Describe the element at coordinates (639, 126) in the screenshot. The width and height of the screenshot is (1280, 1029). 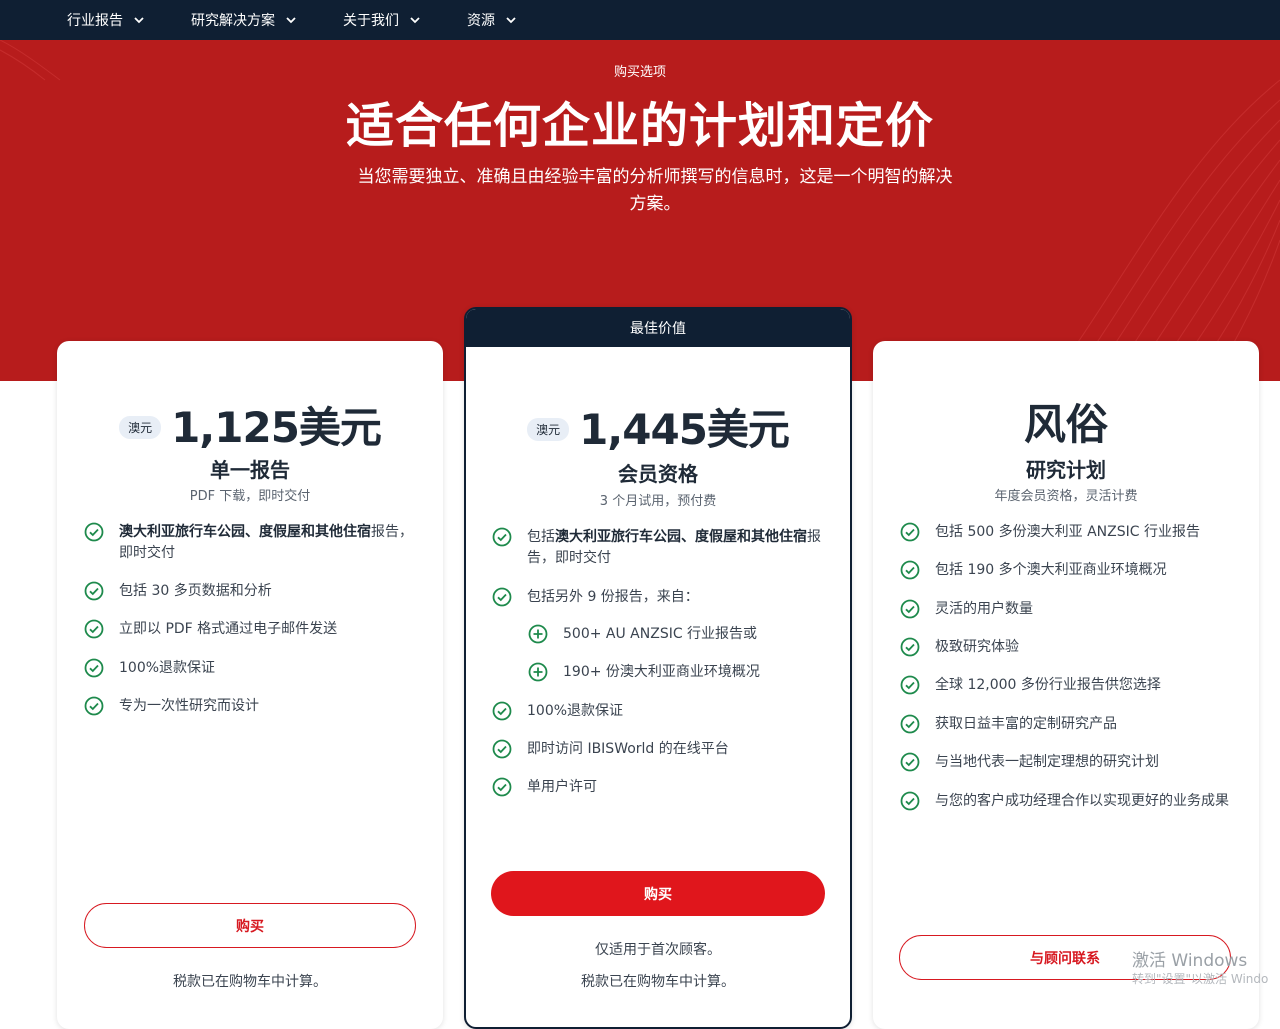
I see `page-title: 适合任何企业的计划和定价` at that location.